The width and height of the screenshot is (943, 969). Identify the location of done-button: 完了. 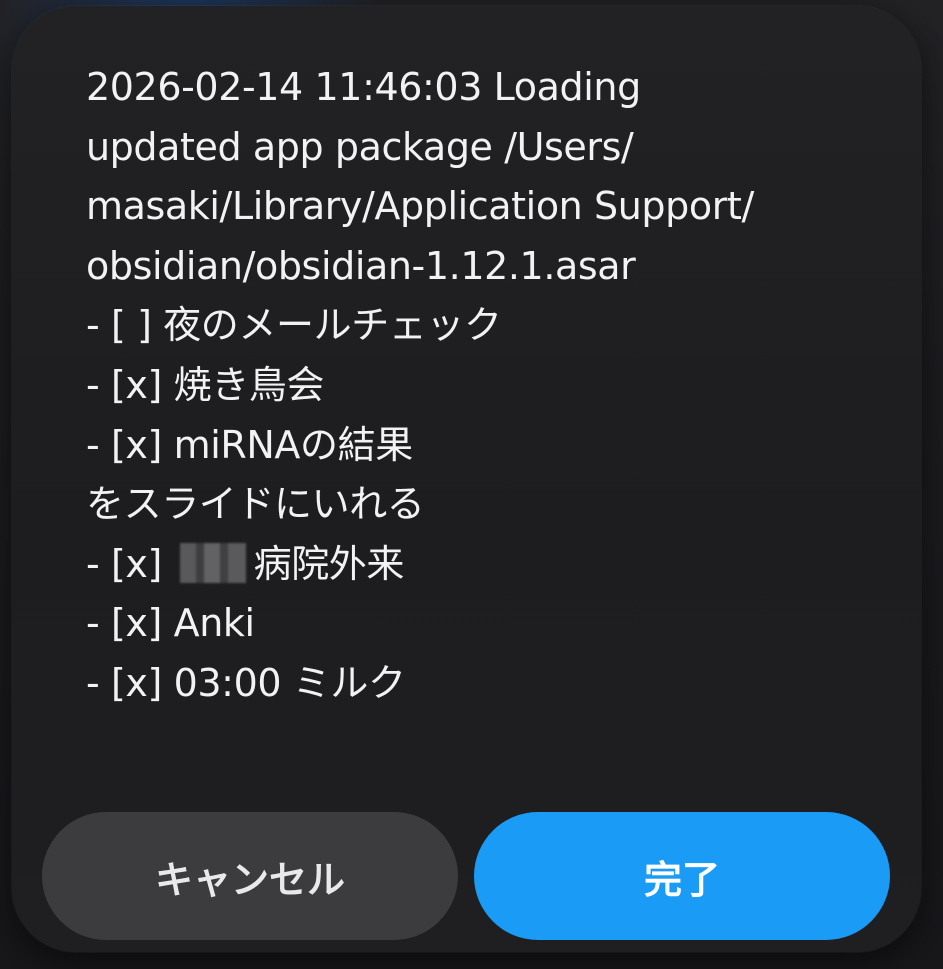
(682, 876).